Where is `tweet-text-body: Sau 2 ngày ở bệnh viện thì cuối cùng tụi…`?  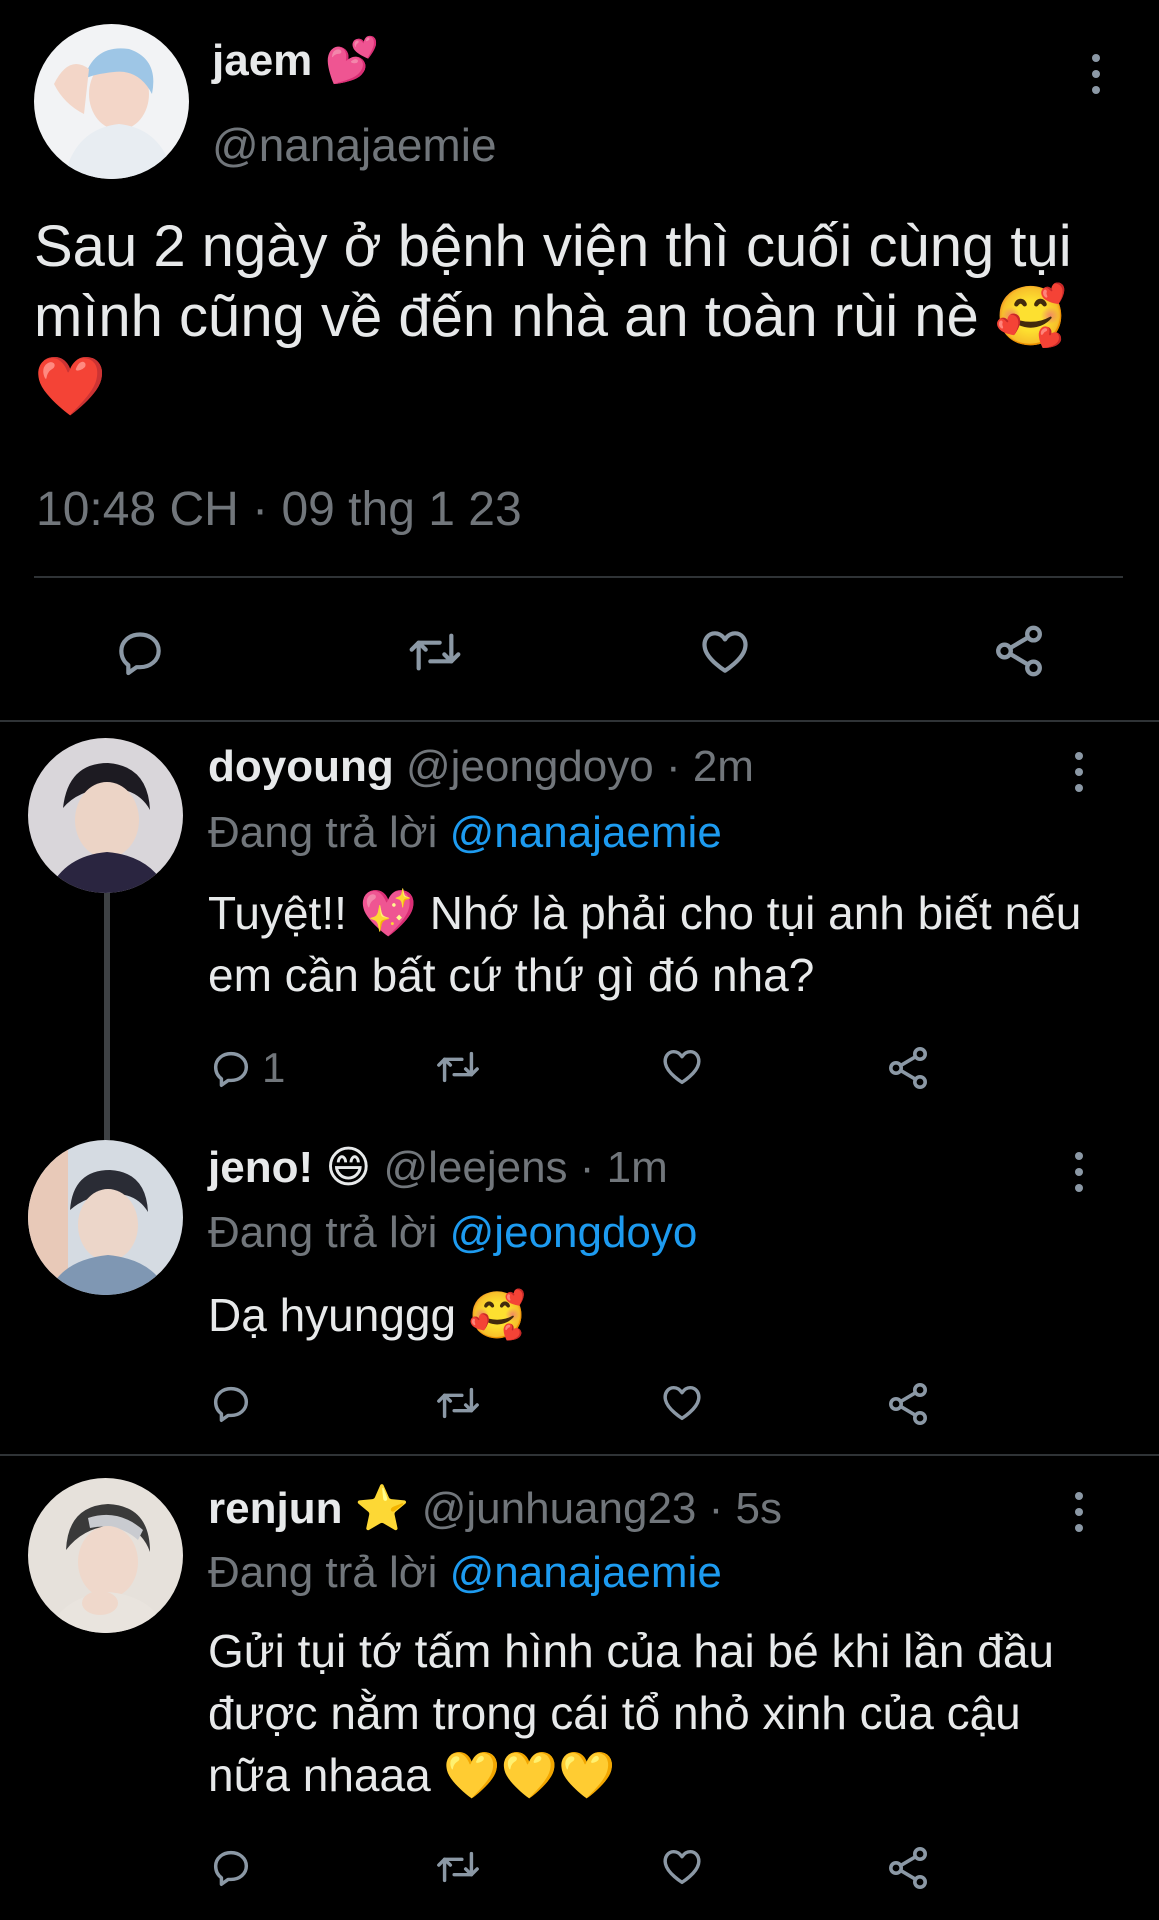
tweet-text-body: Sau 2 ngày ở bệnh viện thì cuối cùng tụi… is located at coordinates (553, 281).